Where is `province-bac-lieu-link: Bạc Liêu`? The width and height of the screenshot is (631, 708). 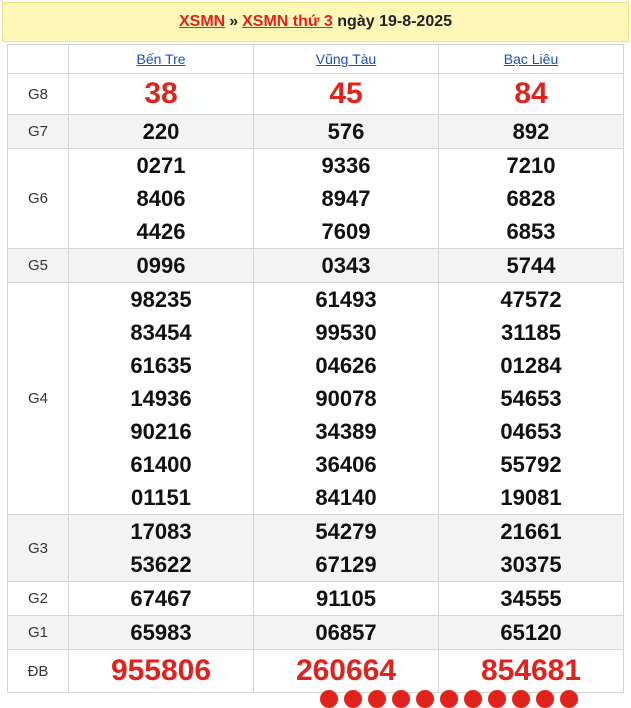
province-bac-lieu-link: Bạc Liêu is located at coordinates (531, 59).